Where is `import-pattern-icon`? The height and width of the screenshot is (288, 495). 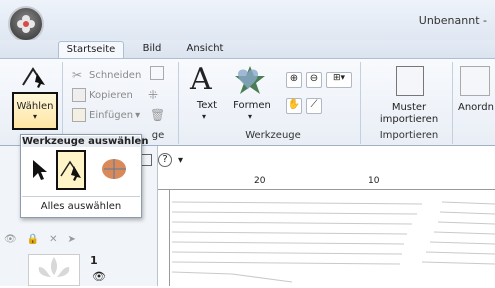 import-pattern-icon is located at coordinates (410, 81).